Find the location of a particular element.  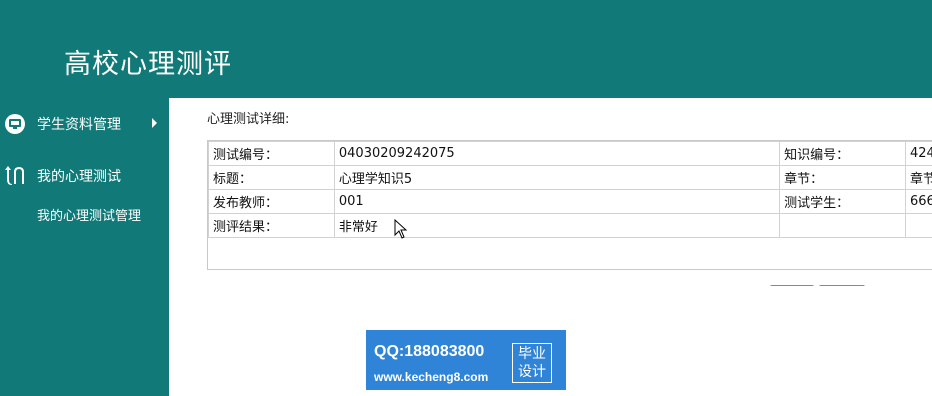

table-row: 标题： 心理学知识5 章节： 章节 is located at coordinates (570, 177).